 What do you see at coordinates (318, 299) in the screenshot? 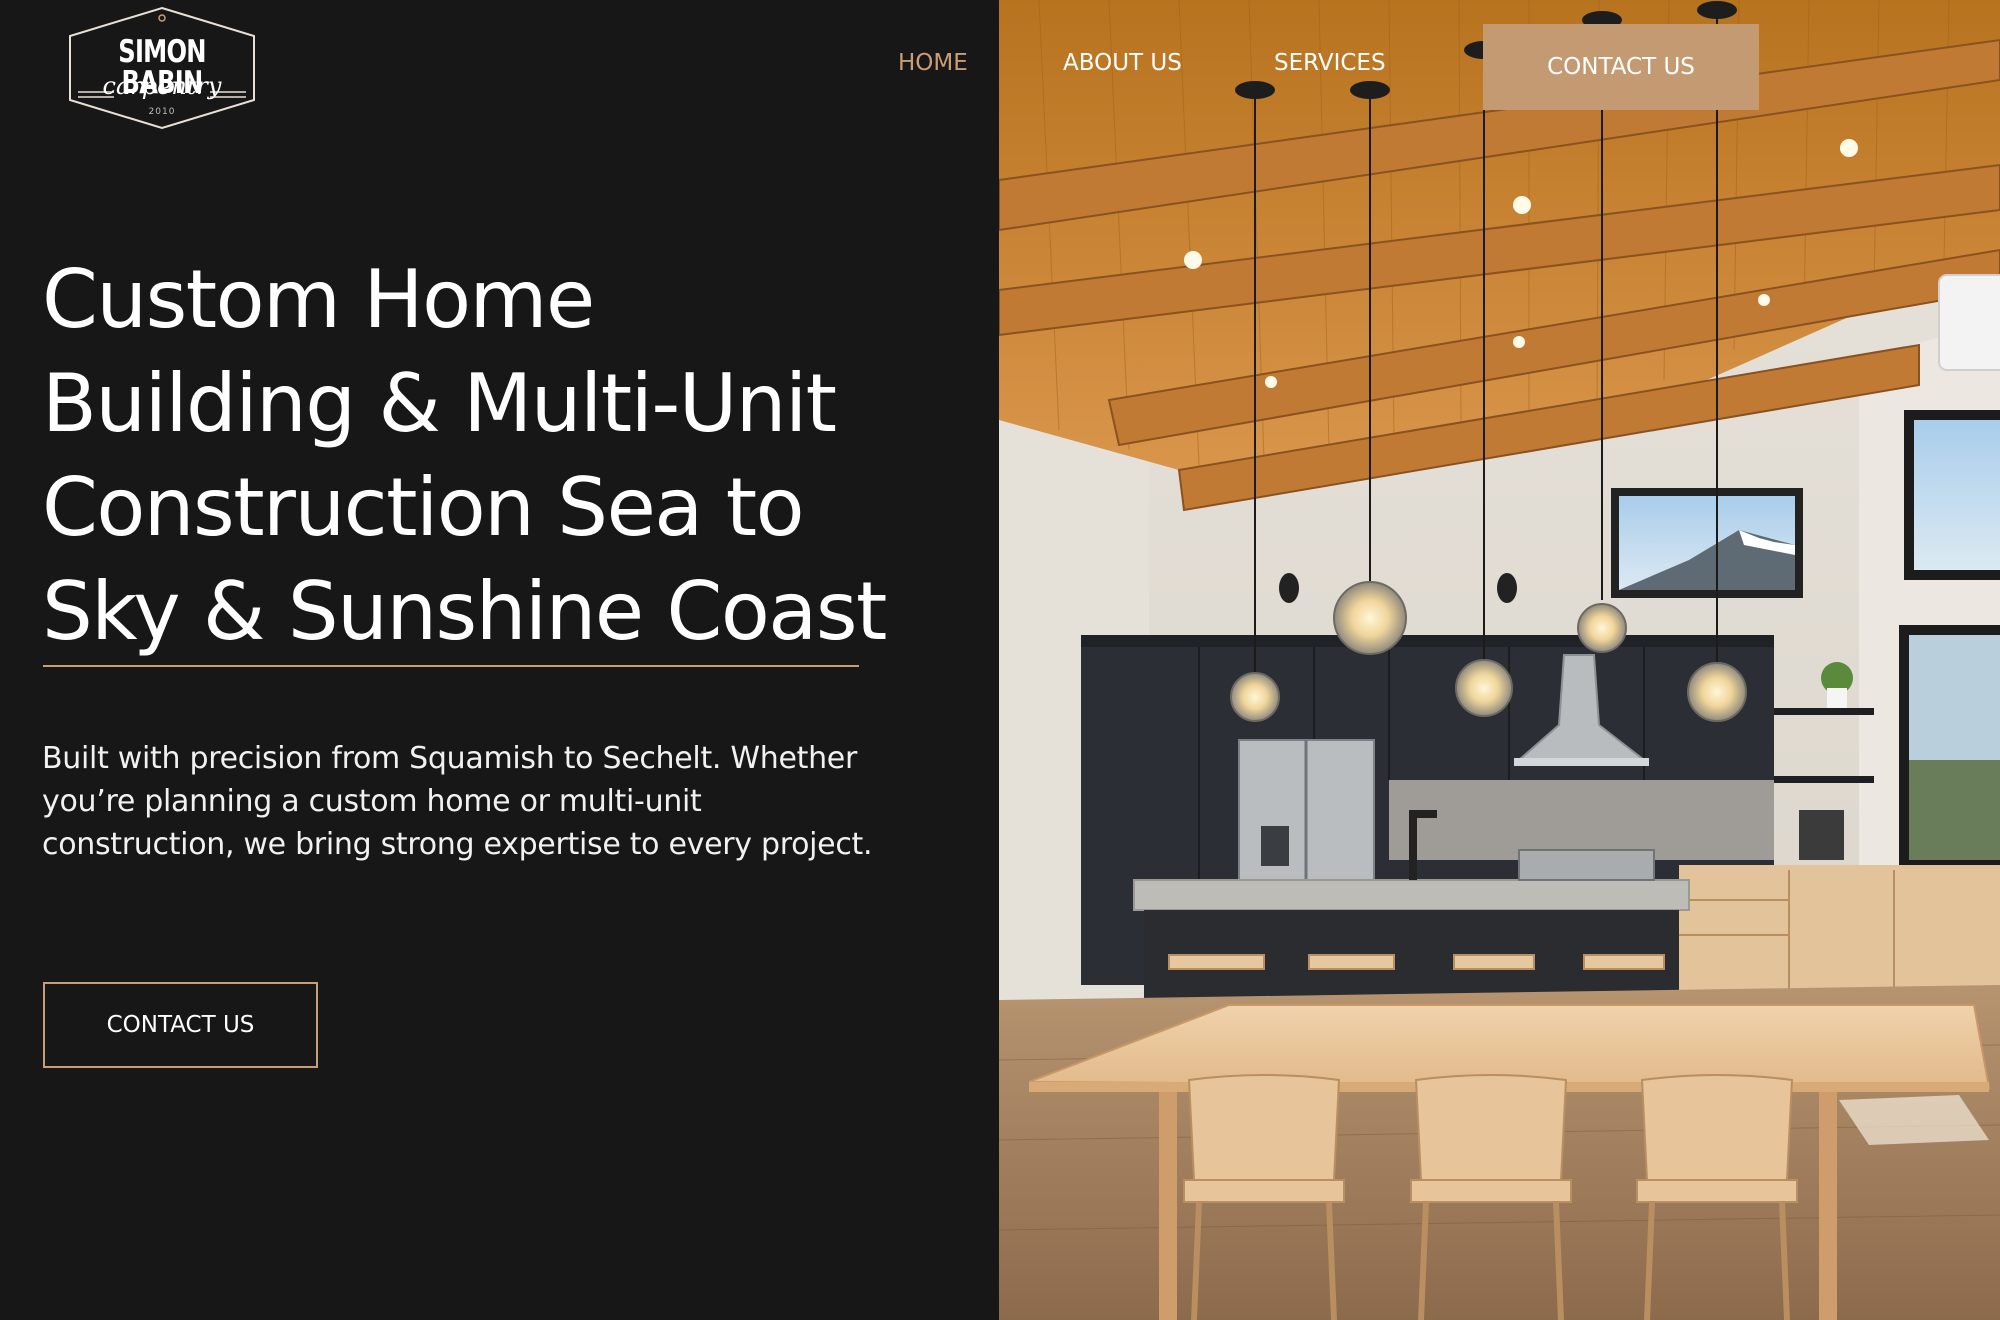
I see `hero-title-line: Custom Home` at bounding box center [318, 299].